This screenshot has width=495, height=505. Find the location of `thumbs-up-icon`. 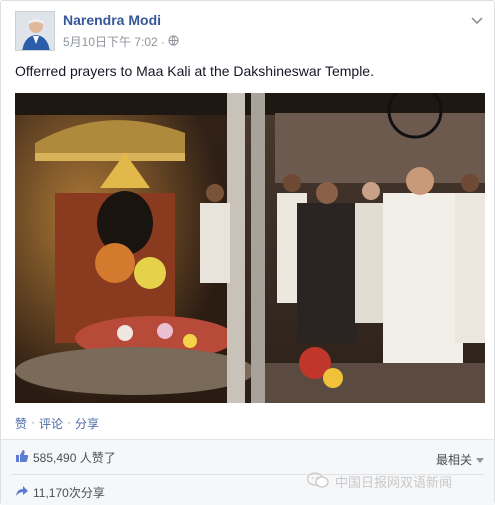

thumbs-up-icon is located at coordinates (22, 457).